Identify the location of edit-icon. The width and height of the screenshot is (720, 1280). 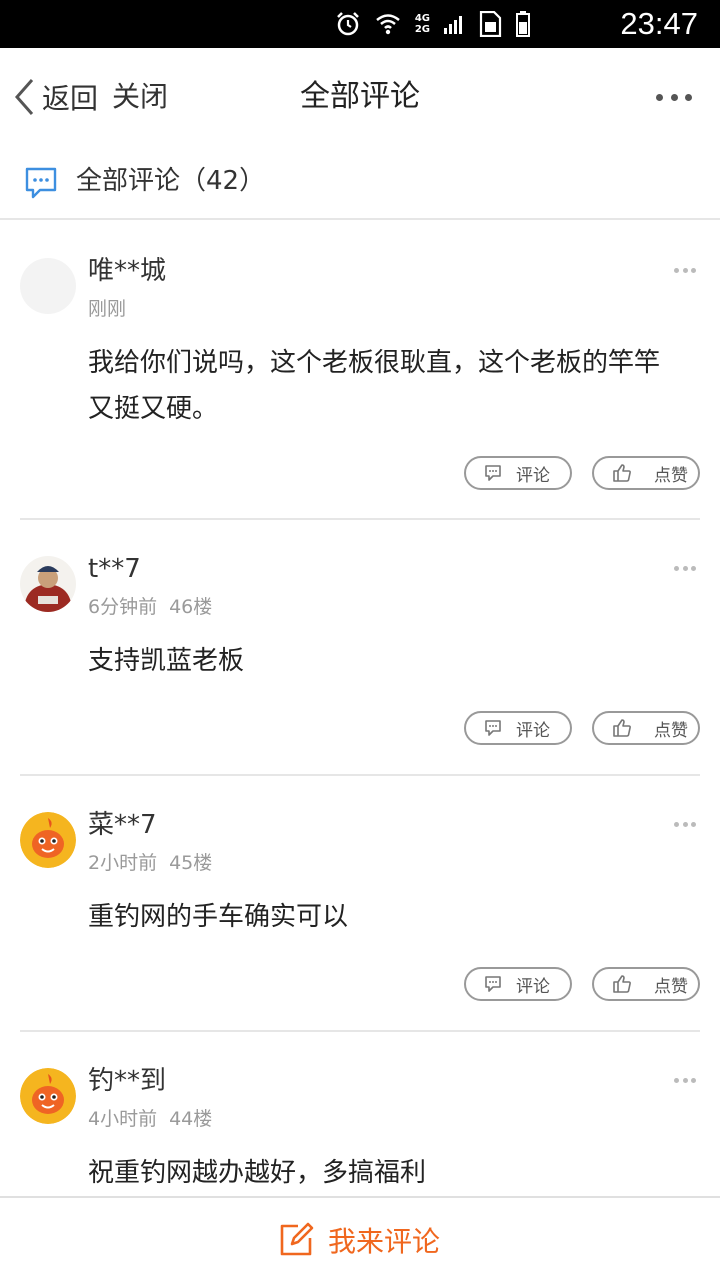
(297, 1239).